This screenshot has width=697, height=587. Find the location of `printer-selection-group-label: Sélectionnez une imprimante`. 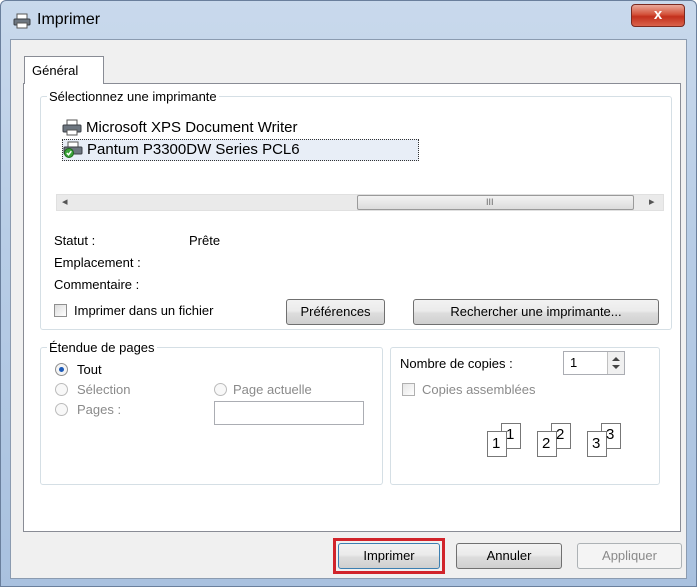

printer-selection-group-label: Sélectionnez une imprimante is located at coordinates (133, 96).